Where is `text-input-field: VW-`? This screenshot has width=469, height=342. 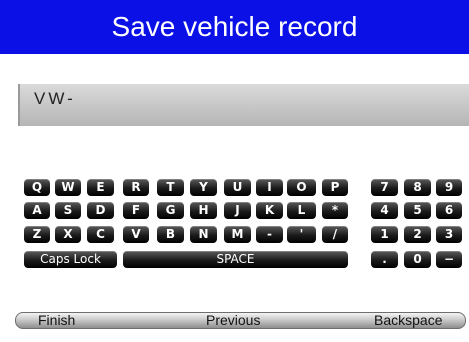
text-input-field: VW- is located at coordinates (243, 105).